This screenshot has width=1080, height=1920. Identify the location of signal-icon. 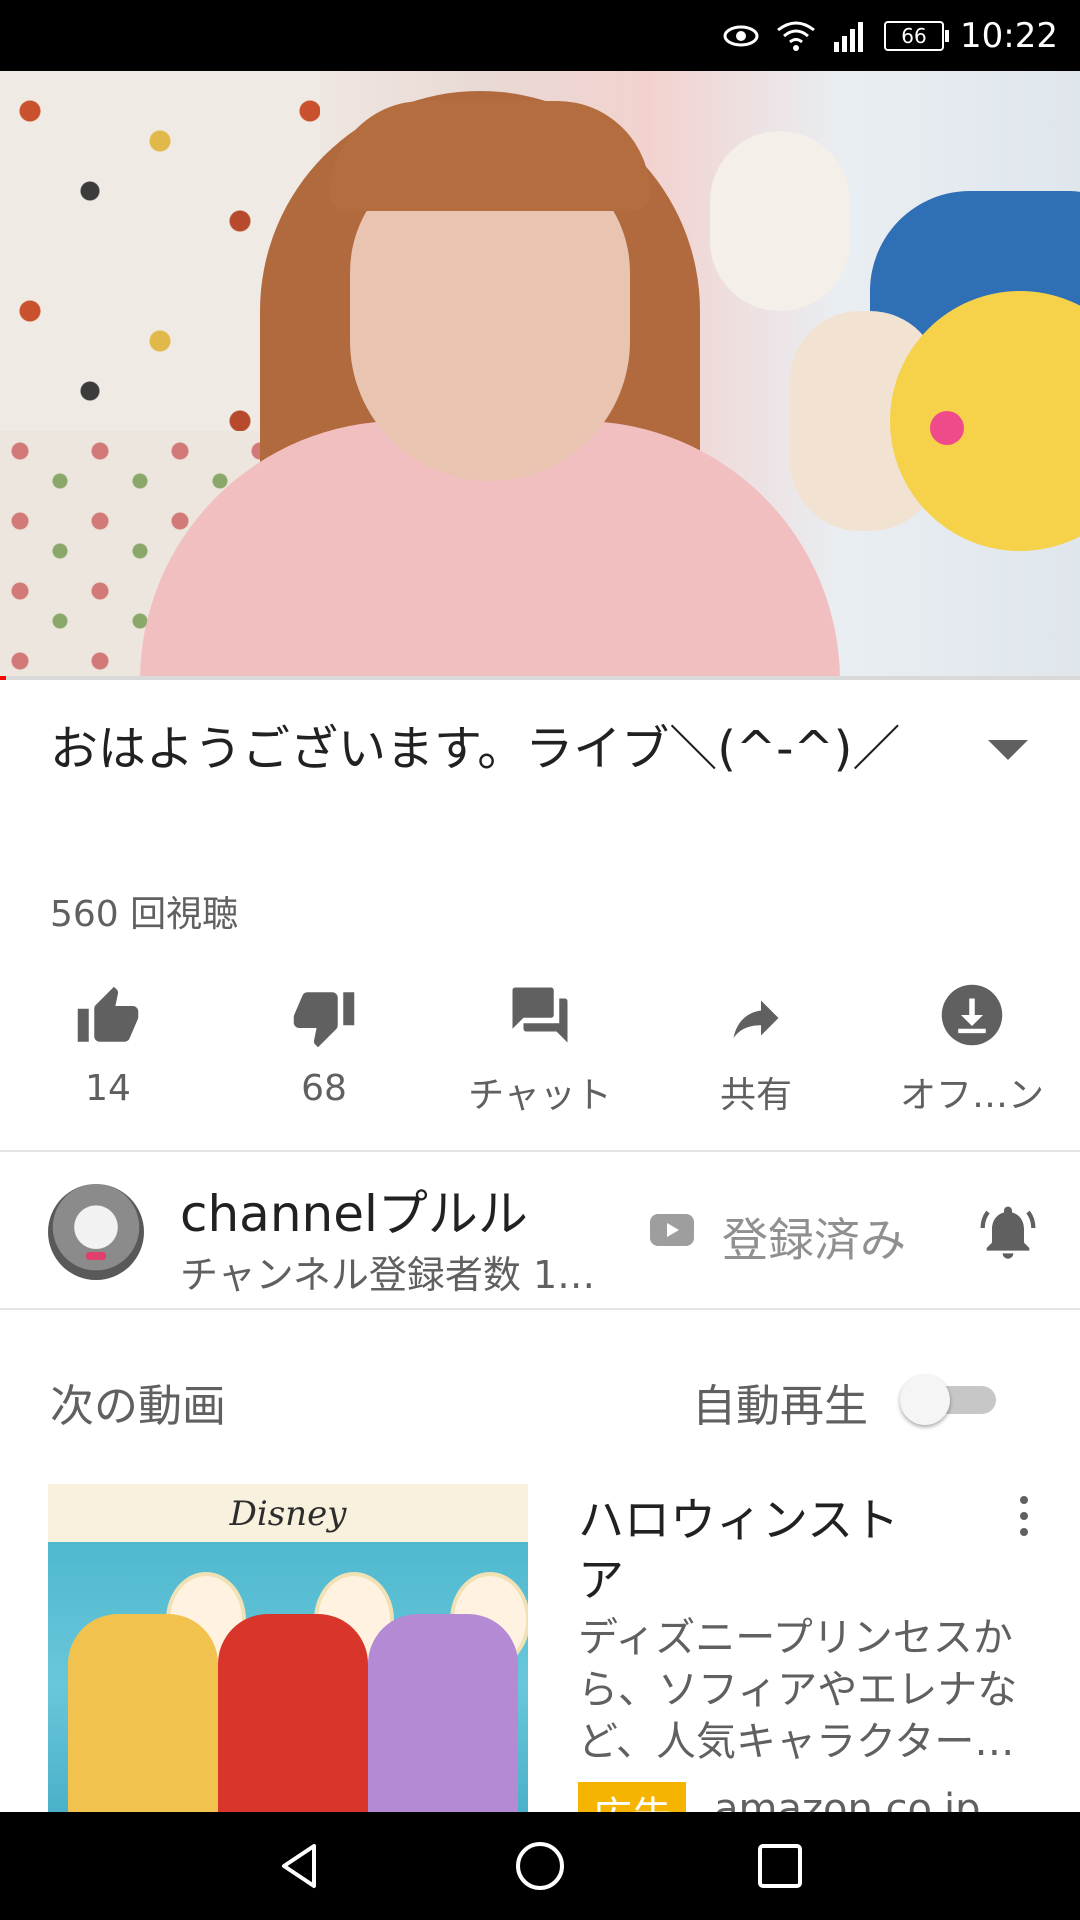
(849, 37).